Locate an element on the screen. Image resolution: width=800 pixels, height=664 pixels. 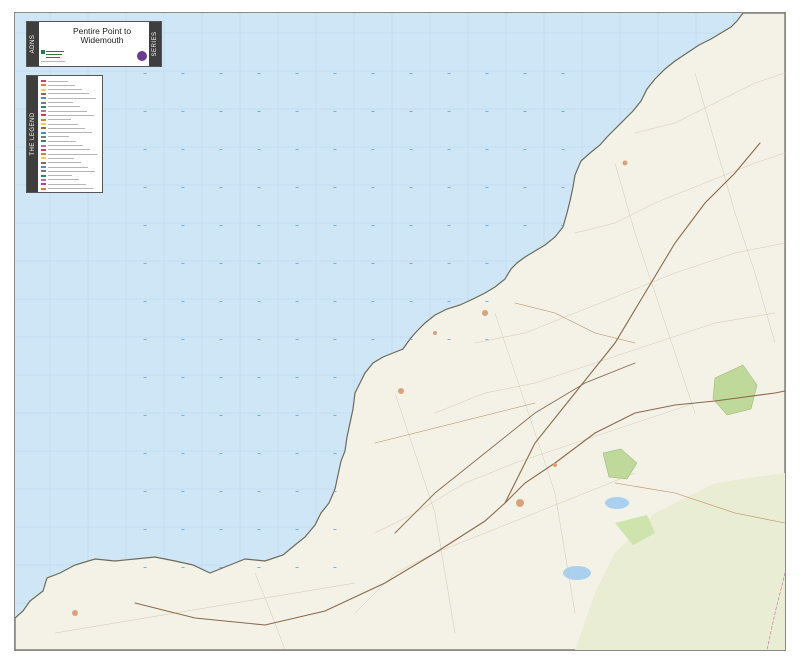
reservoir is located at coordinates (617, 503).